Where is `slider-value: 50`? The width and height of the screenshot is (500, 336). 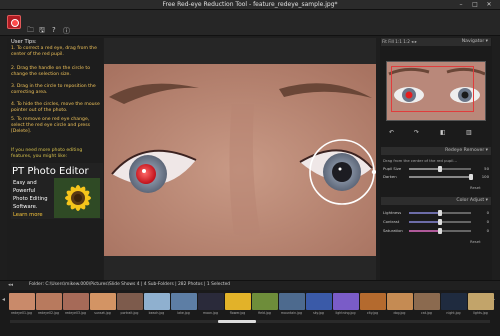
slider-value: 50 is located at coordinates (486, 168).